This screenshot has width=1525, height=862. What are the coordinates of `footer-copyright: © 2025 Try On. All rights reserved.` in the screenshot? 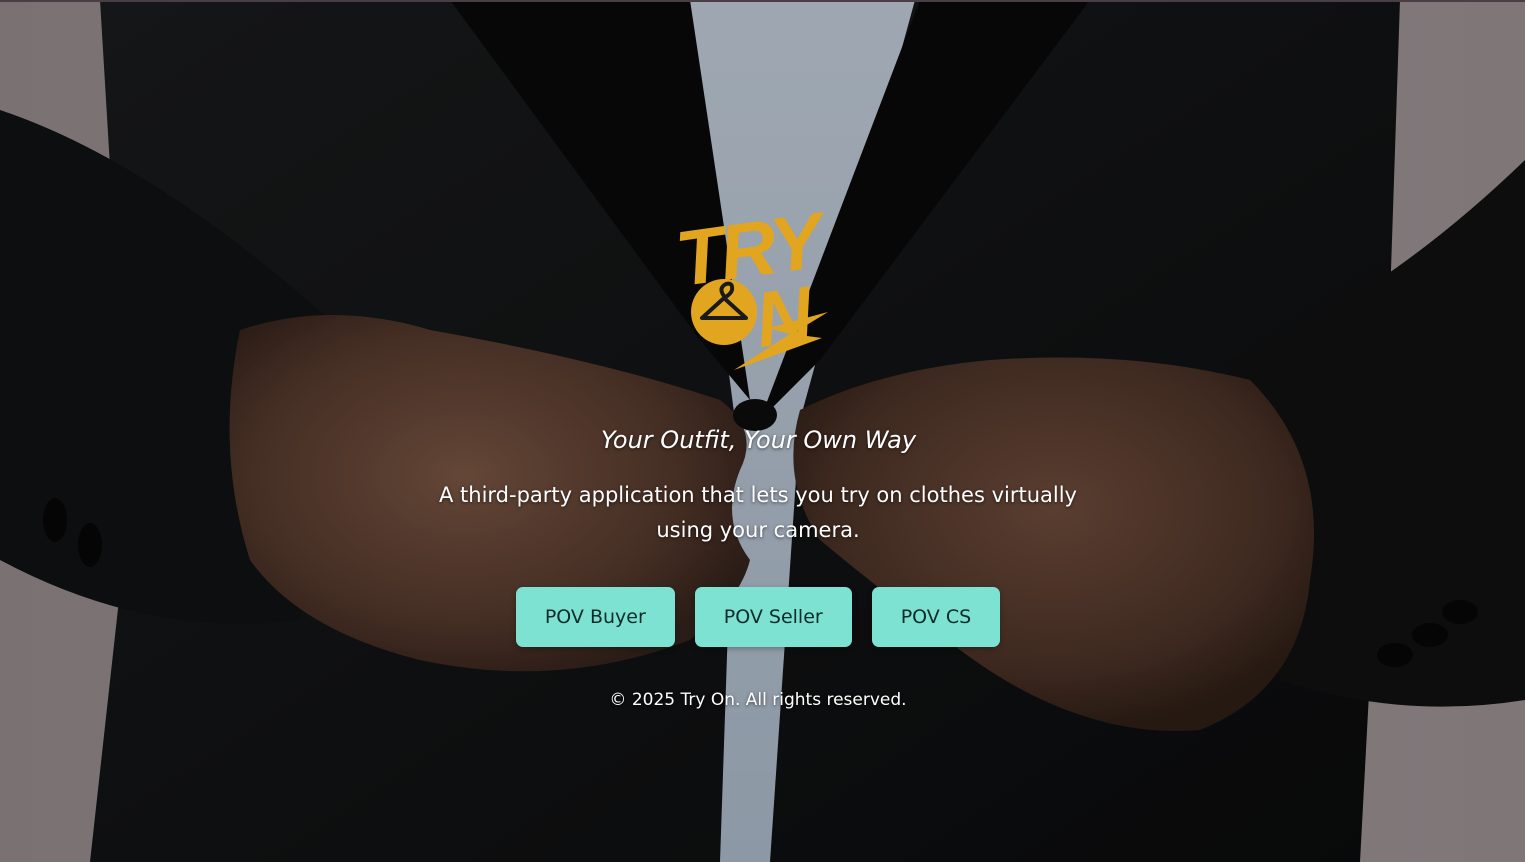 It's located at (758, 700).